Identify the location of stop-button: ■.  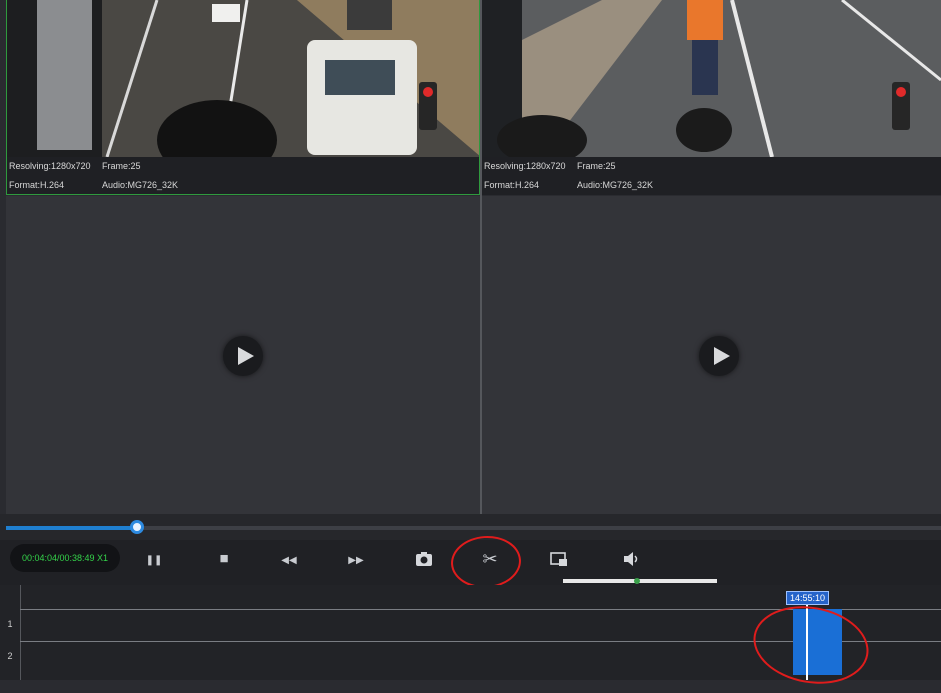
(224, 559).